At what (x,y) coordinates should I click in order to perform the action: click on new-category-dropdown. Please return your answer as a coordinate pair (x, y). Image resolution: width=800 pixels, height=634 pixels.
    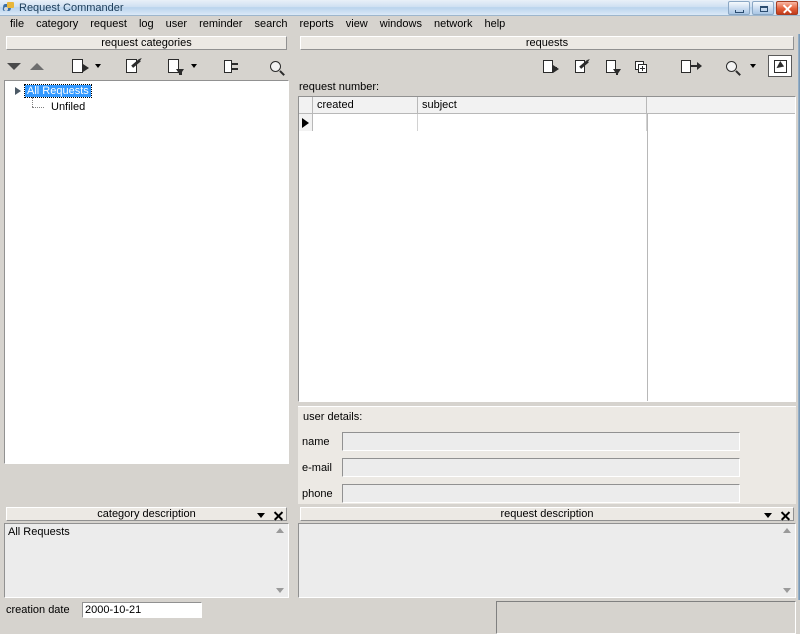
    Looking at the image, I should click on (97, 66).